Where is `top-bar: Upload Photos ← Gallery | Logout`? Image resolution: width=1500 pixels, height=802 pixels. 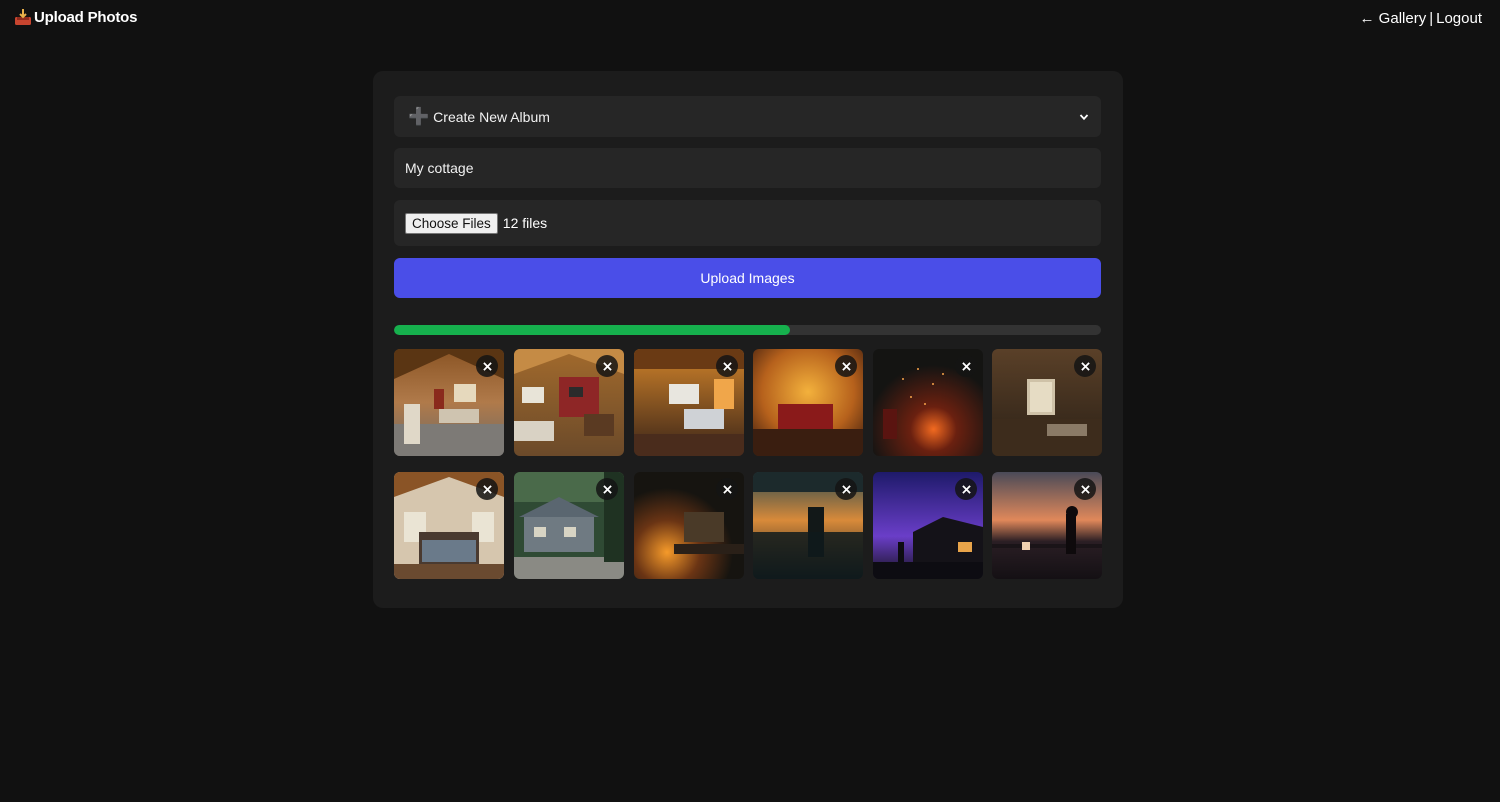 top-bar: Upload Photos ← Gallery | Logout is located at coordinates (750, 22).